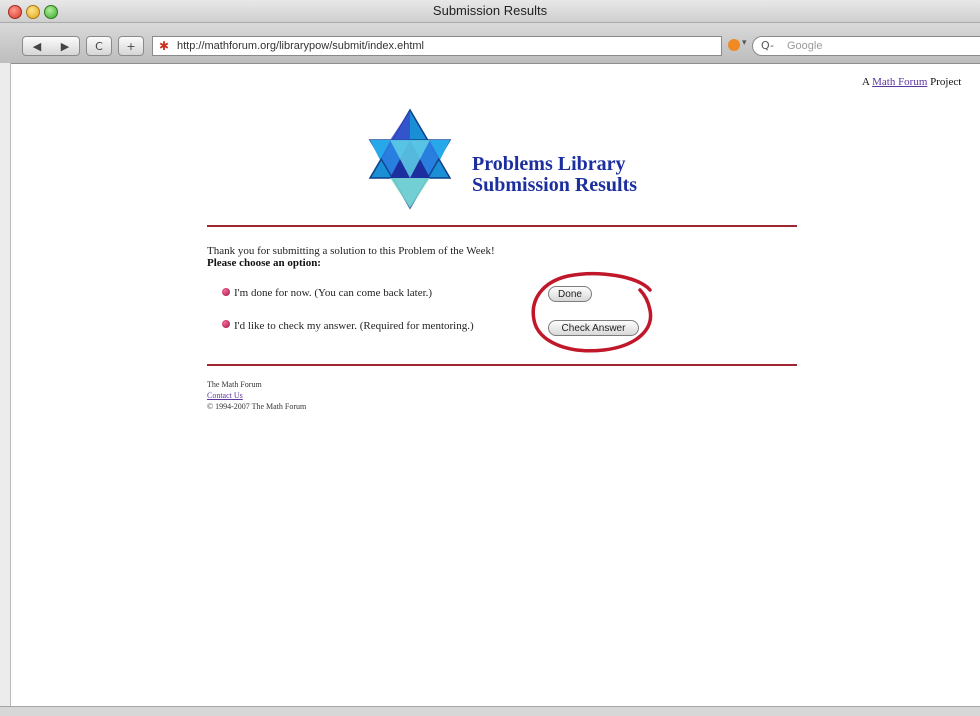 This screenshot has height=716, width=980. I want to click on search-icon: Q-, so click(767, 46).